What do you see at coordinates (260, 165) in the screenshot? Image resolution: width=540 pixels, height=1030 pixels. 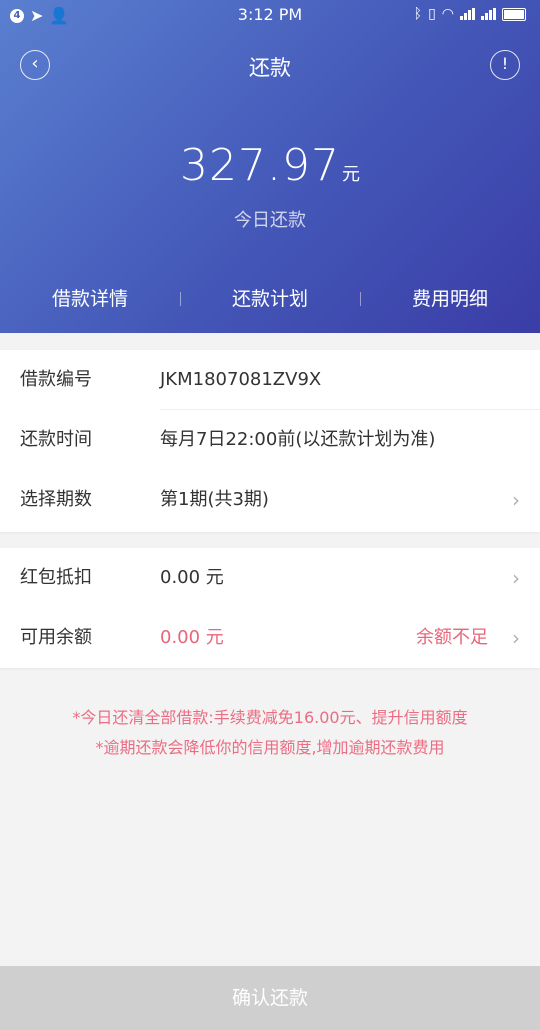 I see `amount-value: 327.97` at bounding box center [260, 165].